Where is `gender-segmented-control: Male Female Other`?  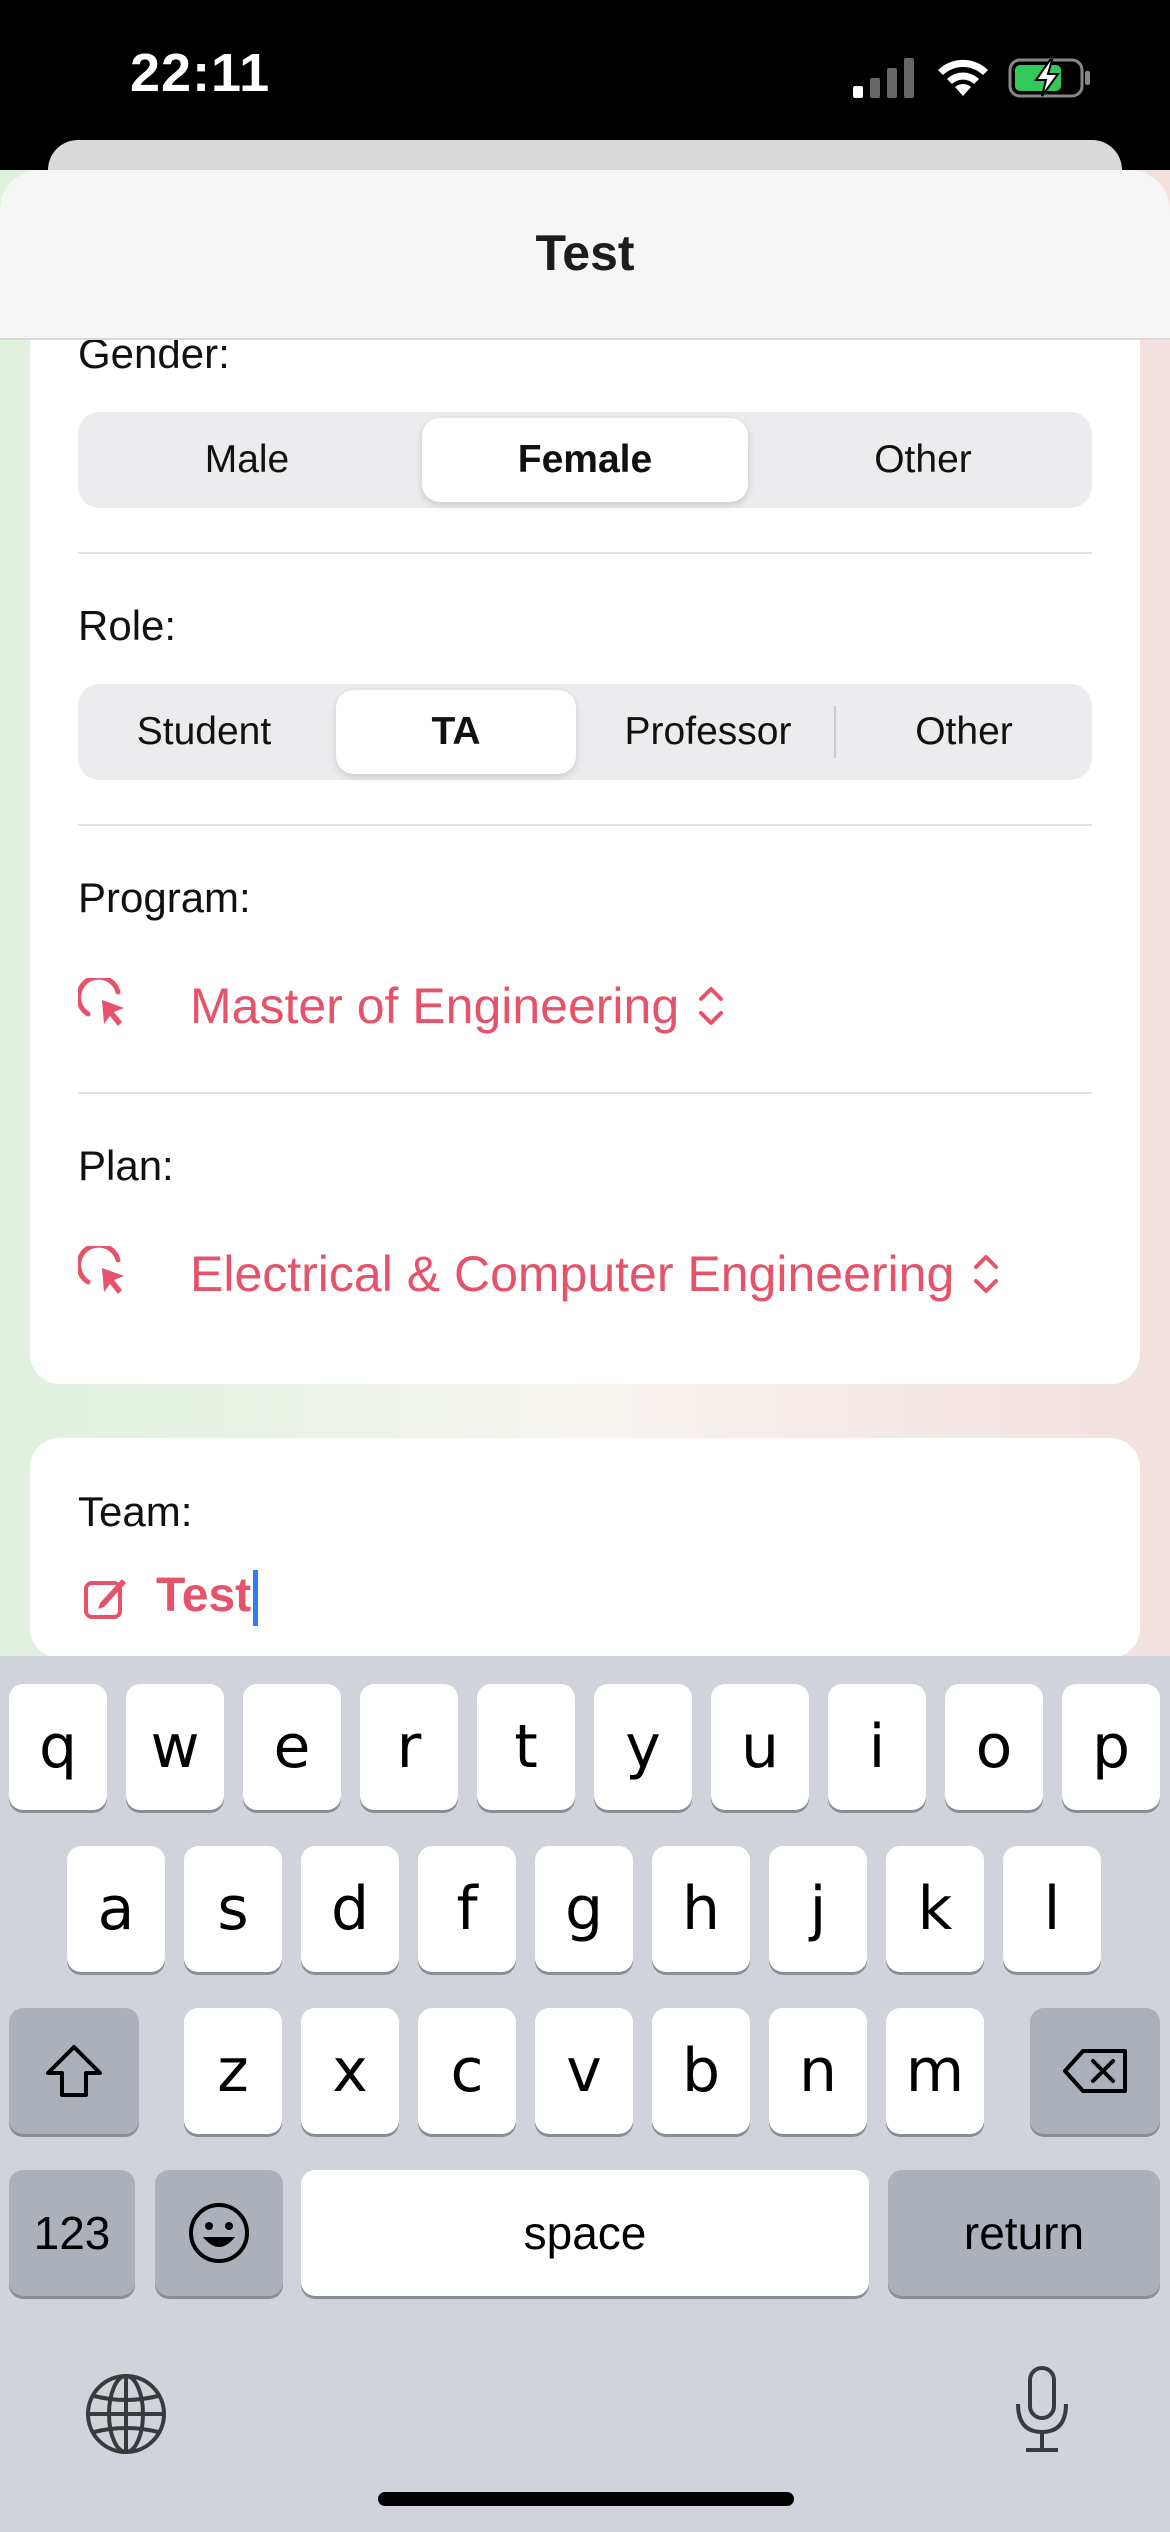
gender-segmented-control: Male Female Other is located at coordinates (585, 460).